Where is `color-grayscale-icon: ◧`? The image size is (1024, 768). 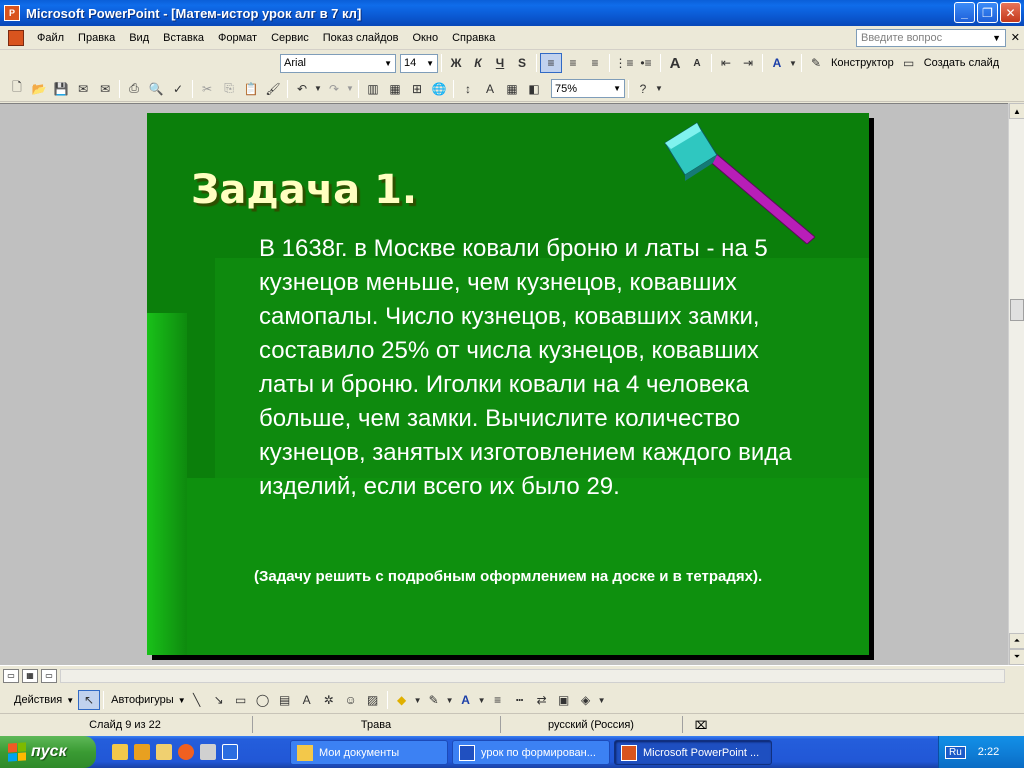 color-grayscale-icon: ◧ is located at coordinates (534, 89).